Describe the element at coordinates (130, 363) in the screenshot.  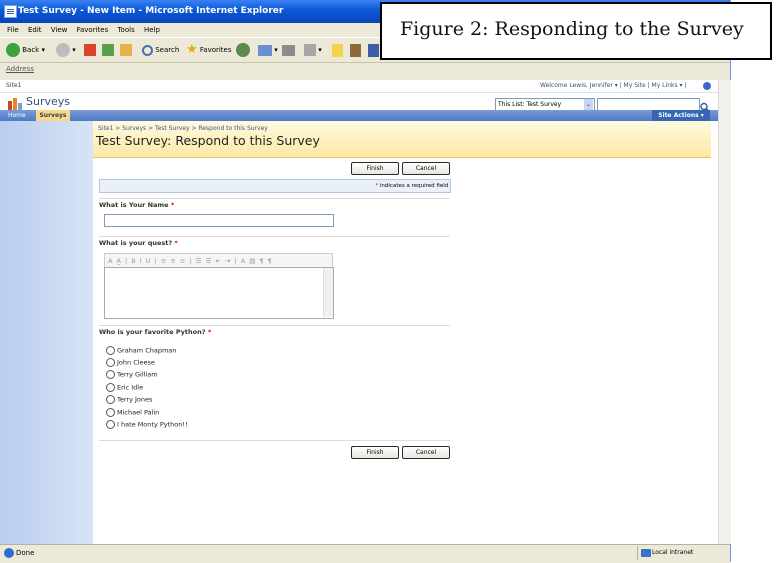
I see `radio-option: John Cleese` at that location.